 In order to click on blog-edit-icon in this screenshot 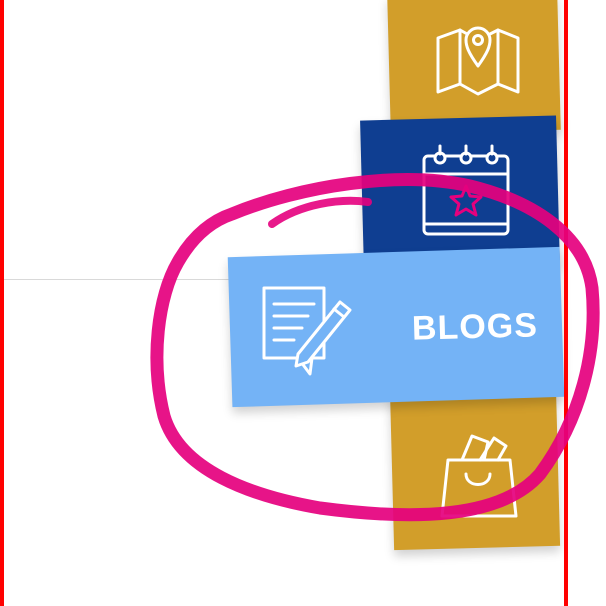, I will do `click(307, 331)`.